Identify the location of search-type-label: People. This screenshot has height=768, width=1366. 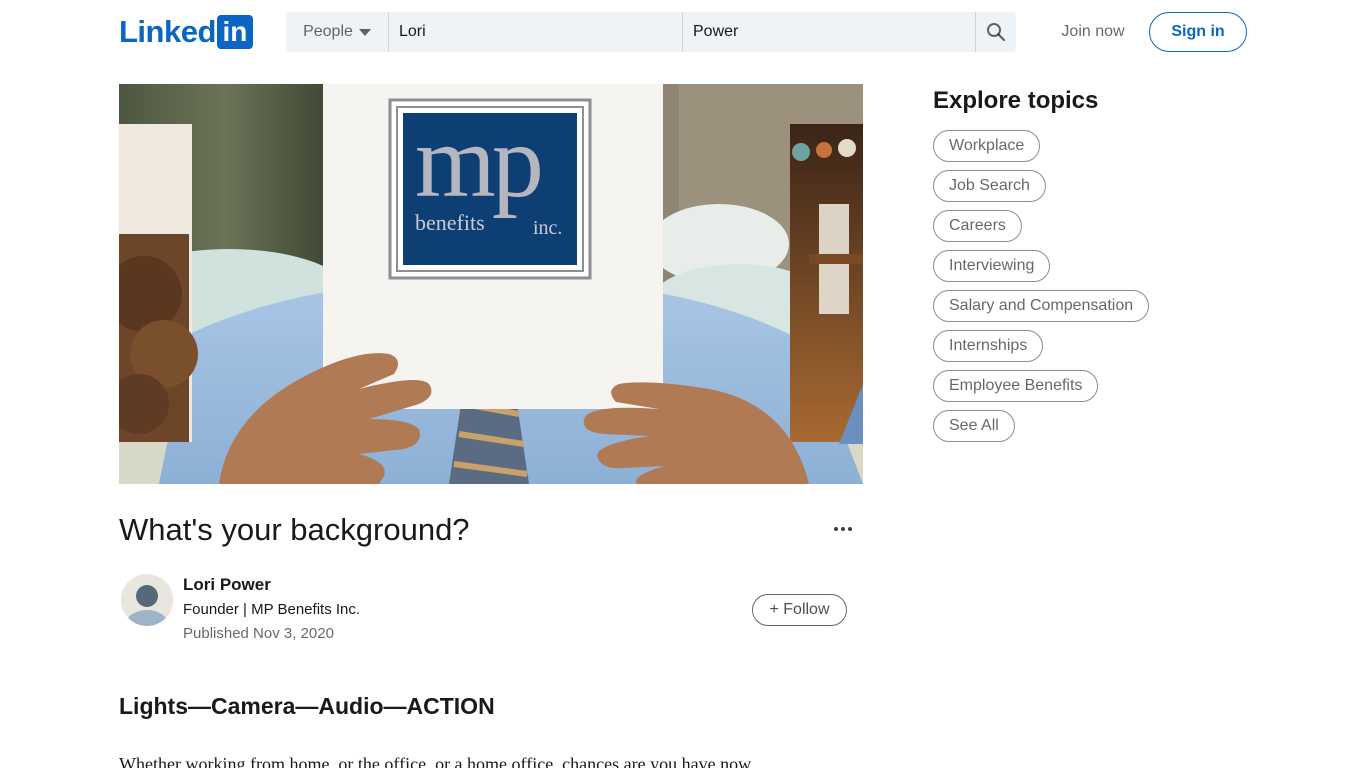
(328, 31).